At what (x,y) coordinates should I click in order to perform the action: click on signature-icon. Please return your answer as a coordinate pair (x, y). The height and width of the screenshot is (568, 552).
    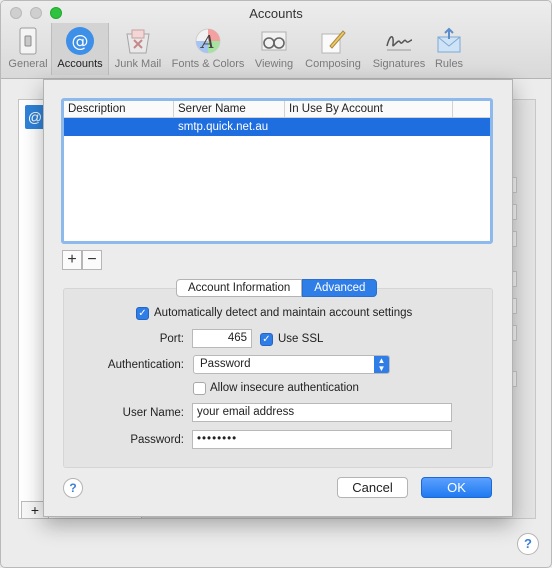
    Looking at the image, I should click on (399, 41).